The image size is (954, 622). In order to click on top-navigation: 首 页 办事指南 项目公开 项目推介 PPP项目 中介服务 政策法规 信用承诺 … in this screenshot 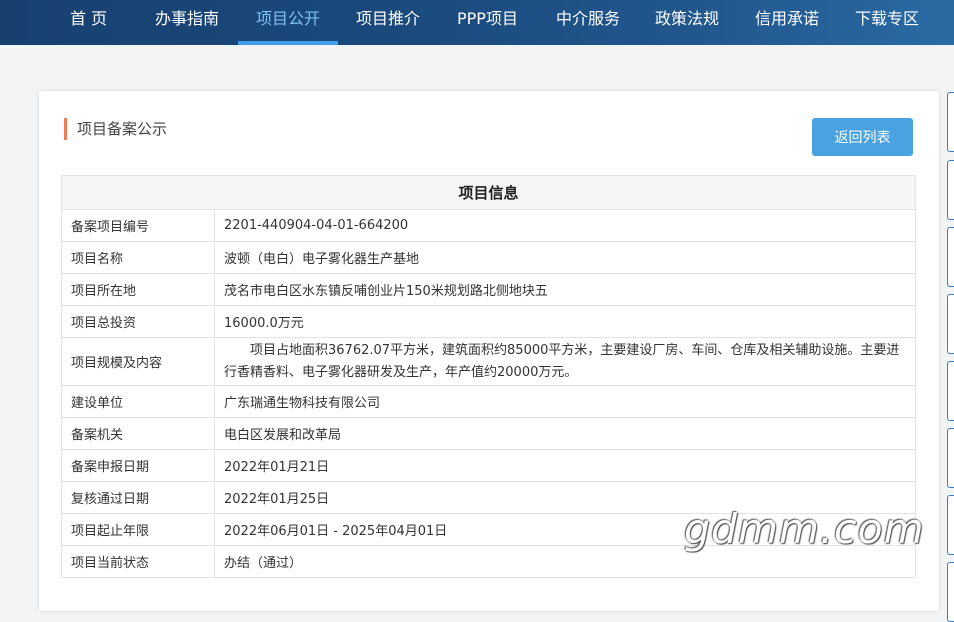, I will do `click(477, 22)`.